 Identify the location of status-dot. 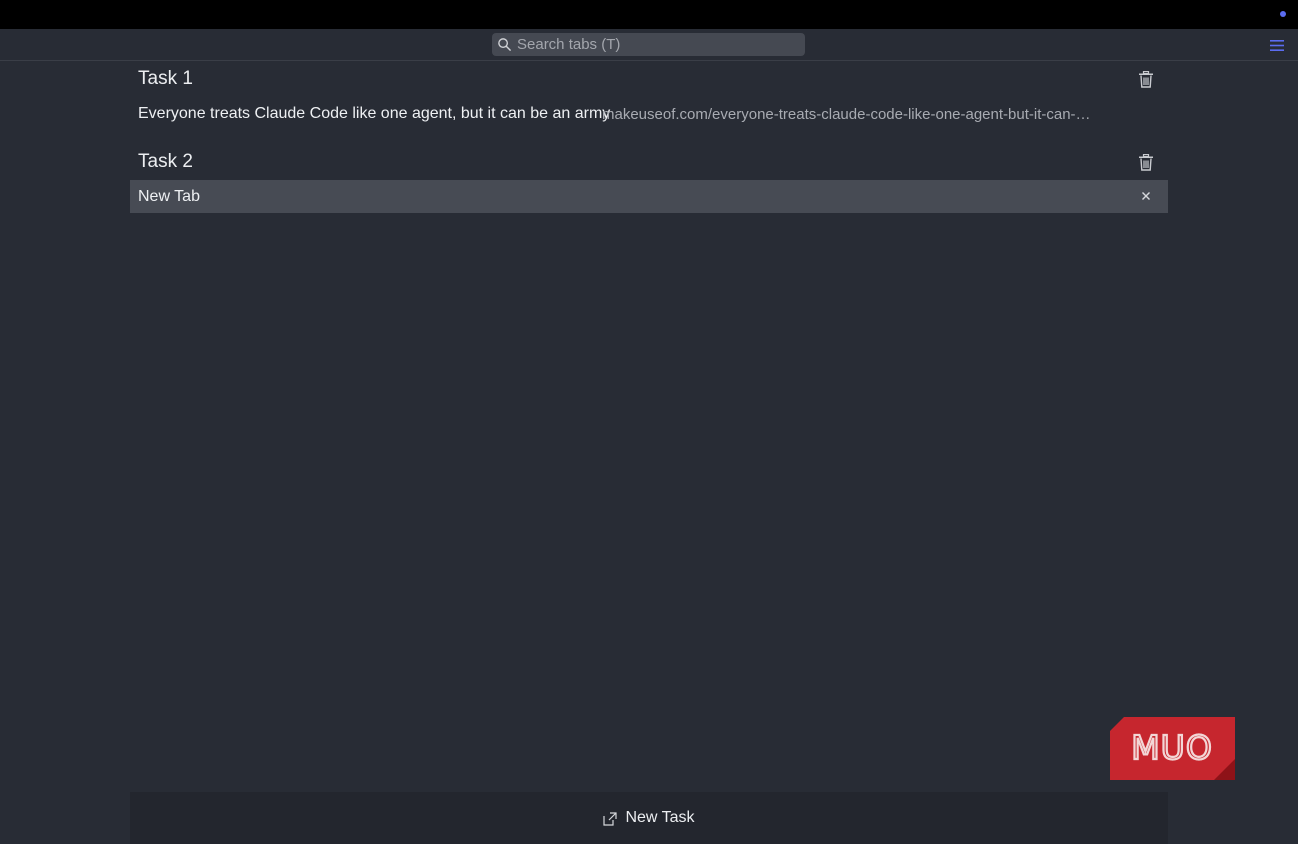
(1283, 14).